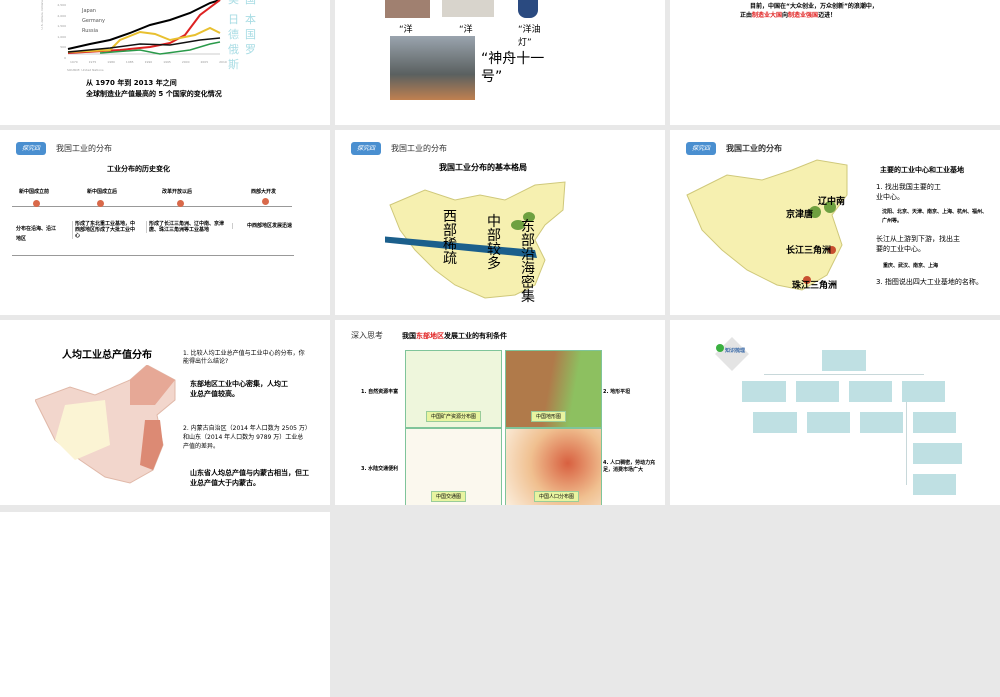  Describe the element at coordinates (61, 26) in the screenshot. I see `y-tick: 1,500` at that location.